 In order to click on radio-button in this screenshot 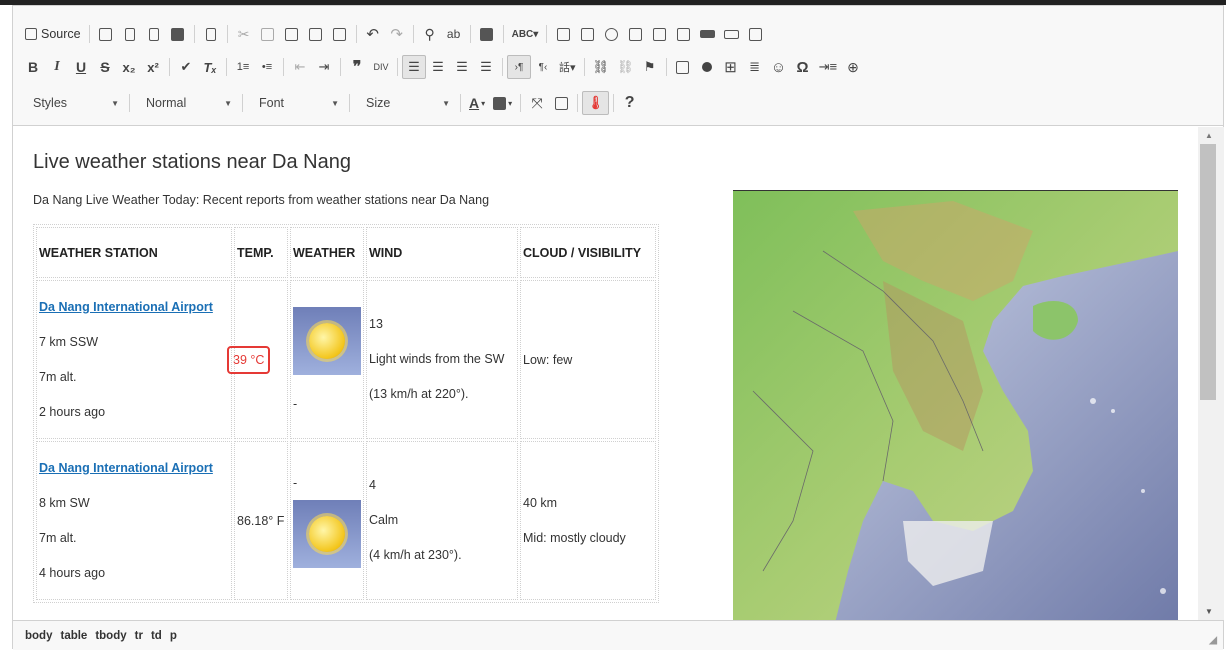, I will do `click(611, 34)`.